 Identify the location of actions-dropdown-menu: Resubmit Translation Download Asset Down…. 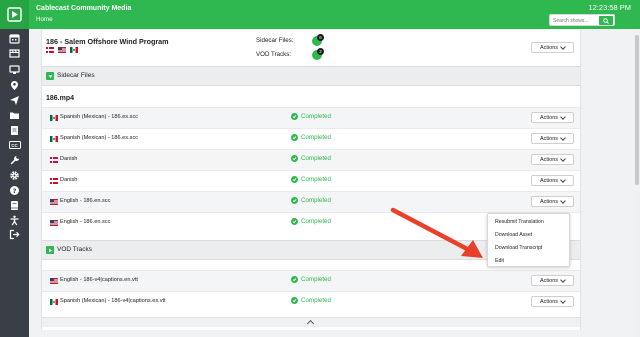
(528, 240).